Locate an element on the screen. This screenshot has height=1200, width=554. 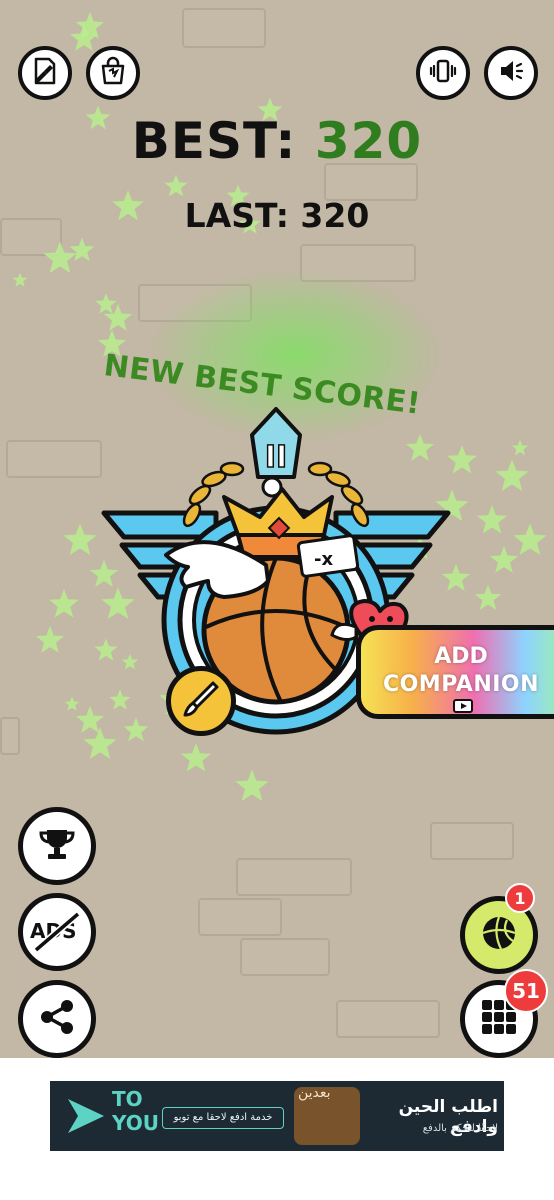
best-score: BEST: 320 is located at coordinates (277, 141).